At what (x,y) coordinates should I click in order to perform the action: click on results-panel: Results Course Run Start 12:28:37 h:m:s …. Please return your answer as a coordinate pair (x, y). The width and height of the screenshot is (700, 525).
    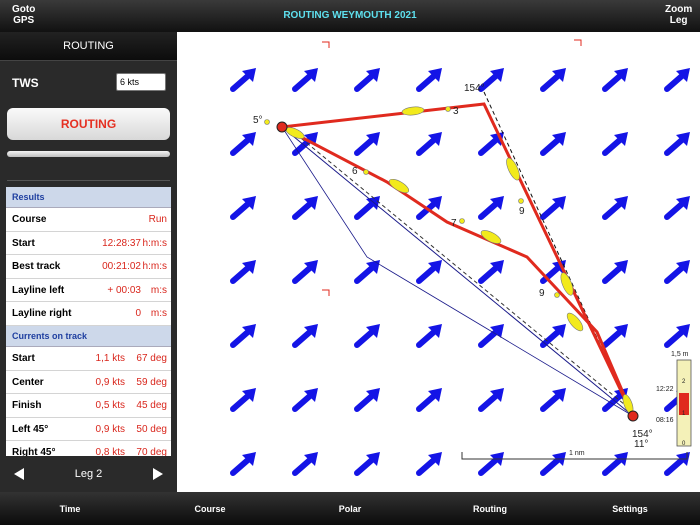
    Looking at the image, I should click on (88, 326).